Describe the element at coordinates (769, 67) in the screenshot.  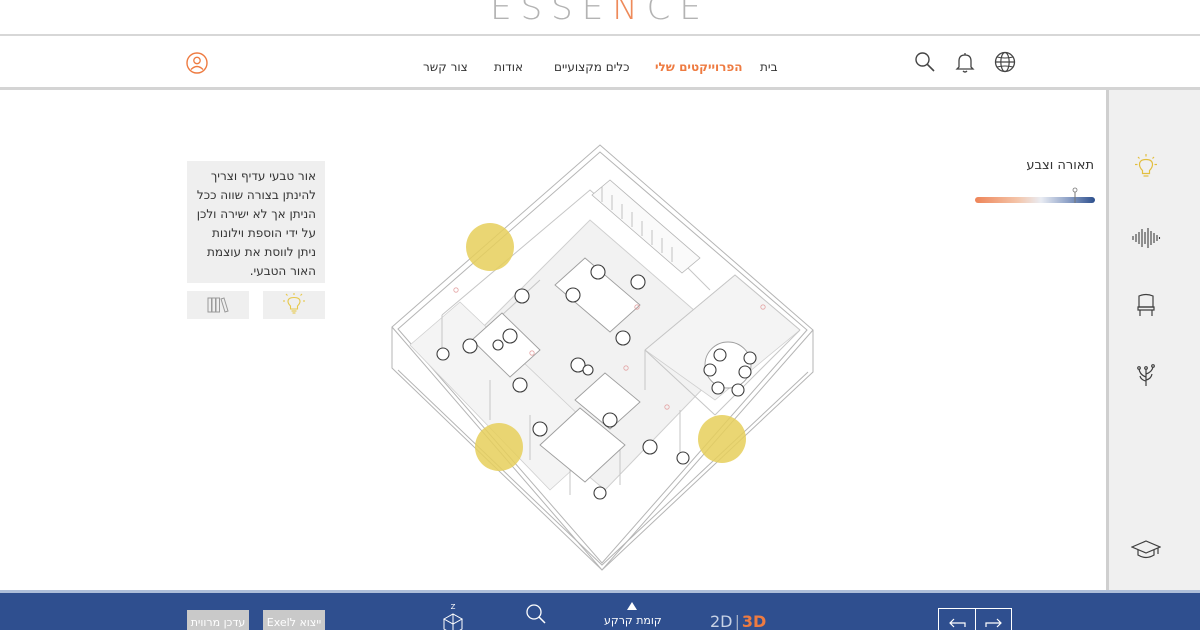
I see `nav-item-home: בית` at that location.